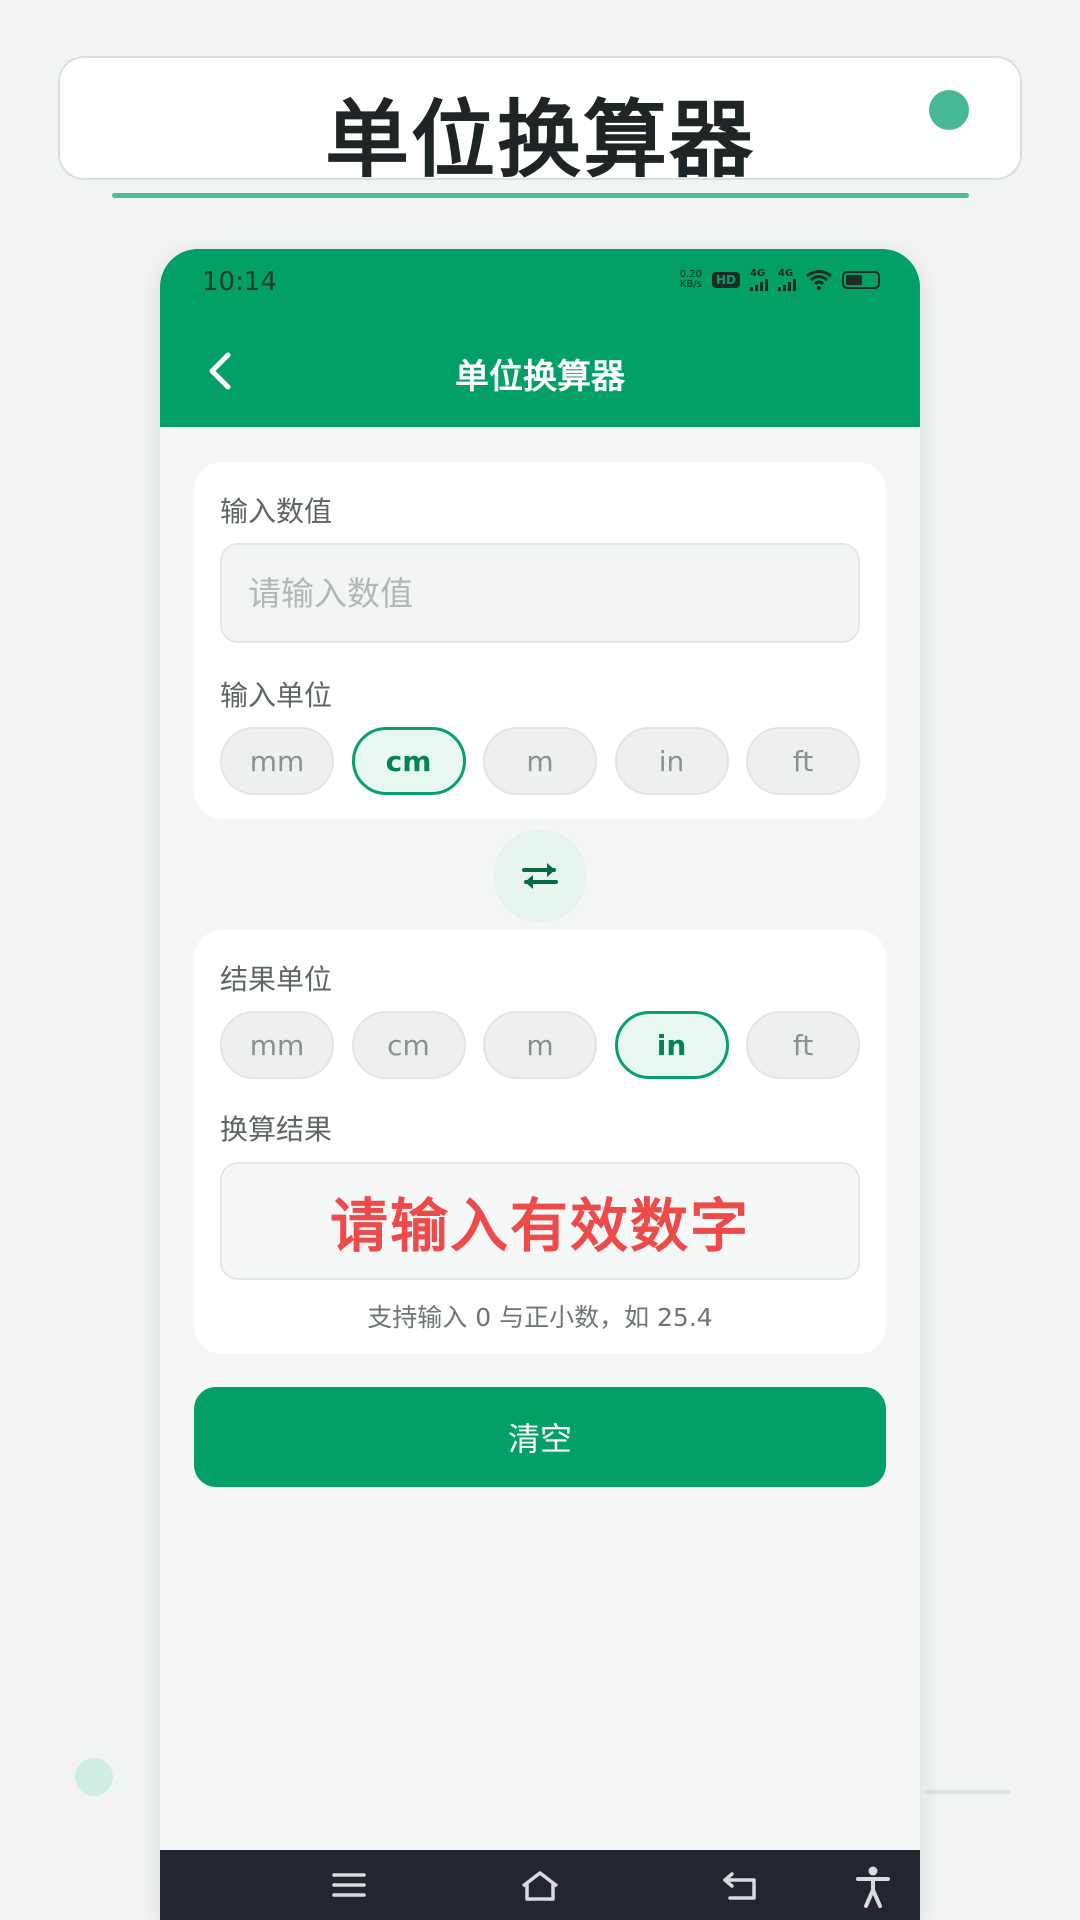 The width and height of the screenshot is (1080, 1920). I want to click on wifi-icon, so click(819, 280).